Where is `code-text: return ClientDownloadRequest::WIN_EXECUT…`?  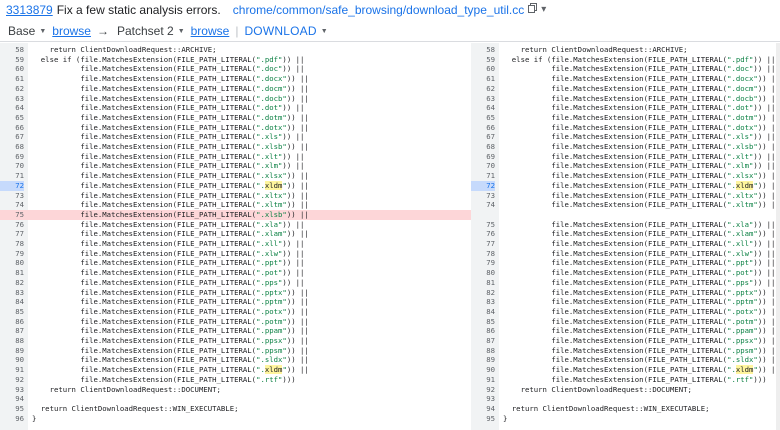
code-text: return ClientDownloadRequest::WIN_EXECUT… is located at coordinates (606, 408).